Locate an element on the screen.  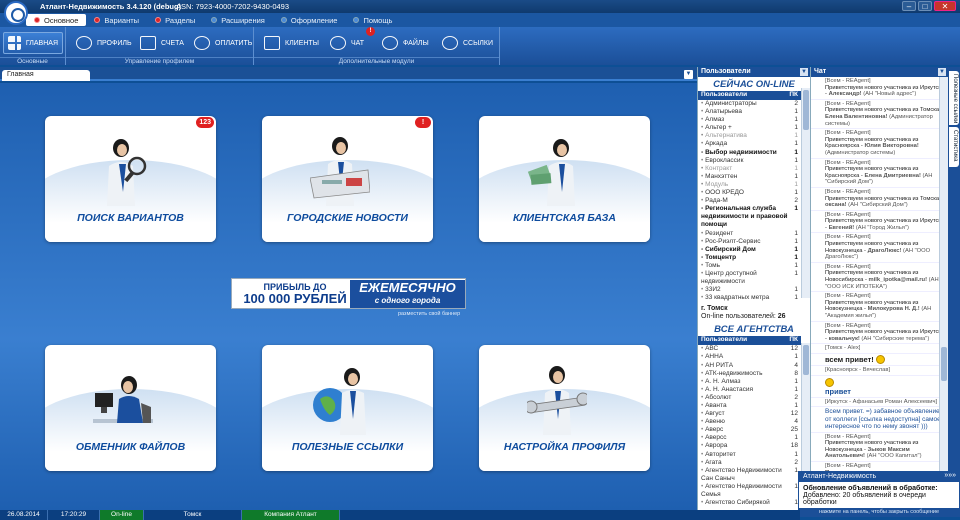
list-item: А. Н. Алмаз 1 is located at coordinates (749, 382).